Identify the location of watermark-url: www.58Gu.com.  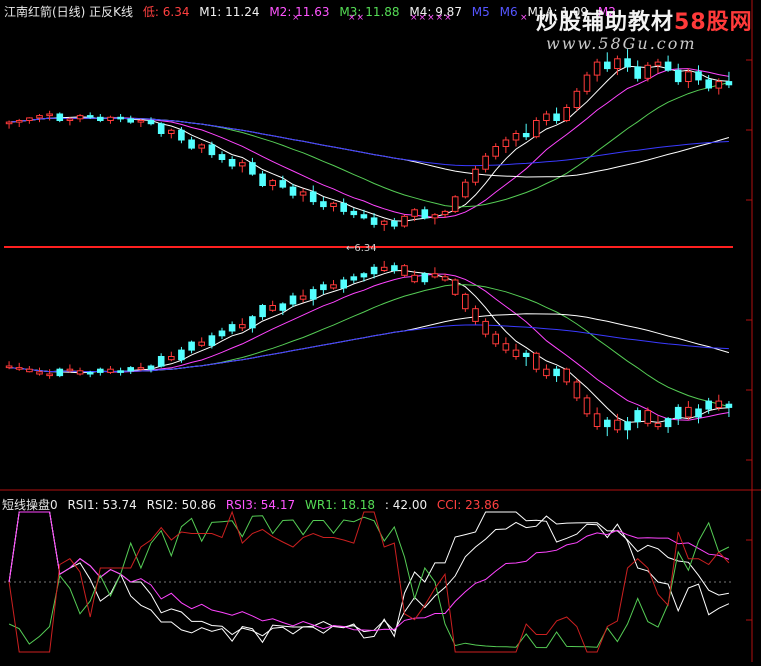
(621, 43).